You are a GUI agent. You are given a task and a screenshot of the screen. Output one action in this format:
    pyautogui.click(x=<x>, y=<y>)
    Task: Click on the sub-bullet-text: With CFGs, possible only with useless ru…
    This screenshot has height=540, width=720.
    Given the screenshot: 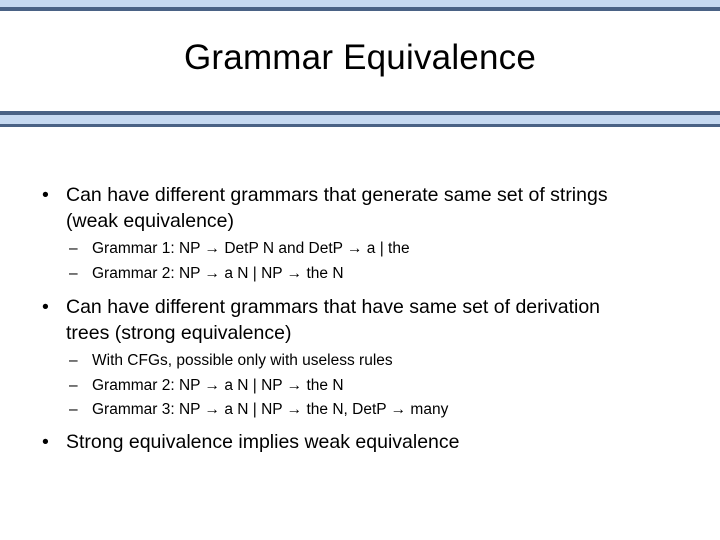 What is the action you would take?
    pyautogui.click(x=242, y=360)
    